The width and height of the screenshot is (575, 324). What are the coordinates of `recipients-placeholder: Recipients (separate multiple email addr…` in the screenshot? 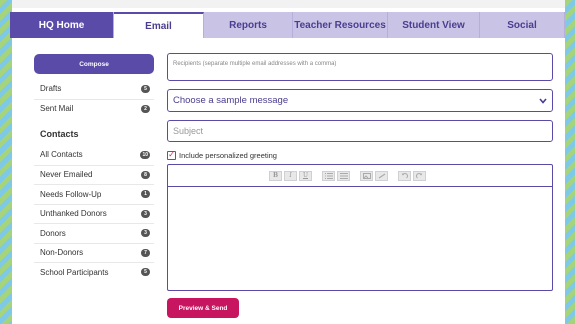 It's located at (255, 64).